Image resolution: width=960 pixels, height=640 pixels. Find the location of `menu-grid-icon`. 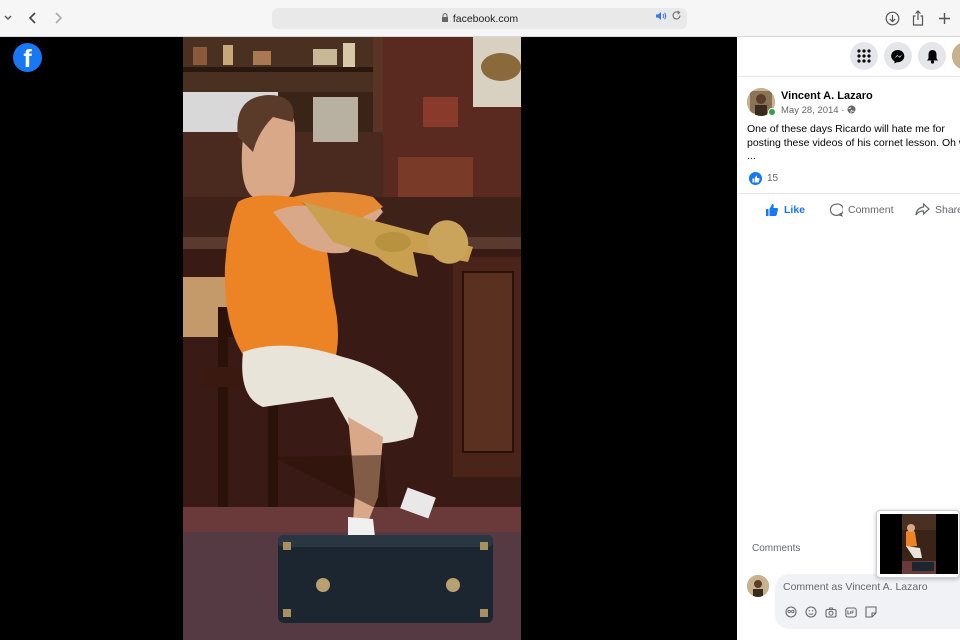

menu-grid-icon is located at coordinates (864, 56).